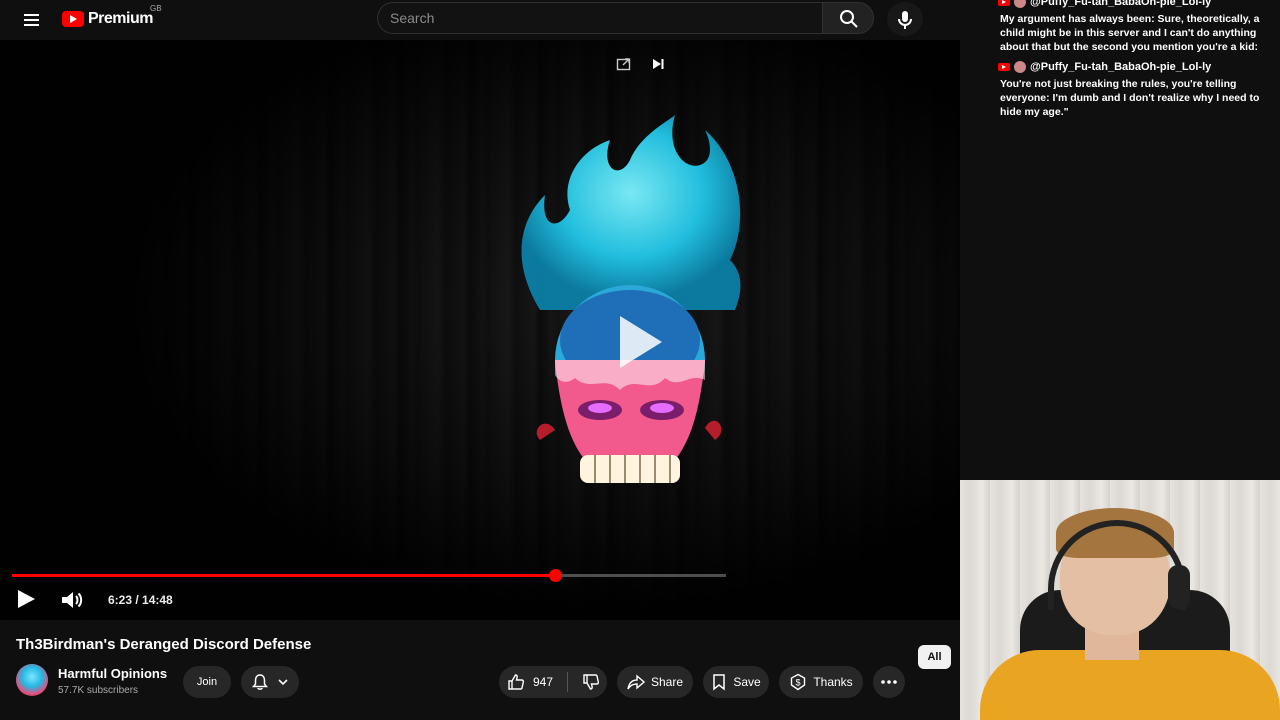 The width and height of the screenshot is (1280, 720). I want to click on webcam-overlay, so click(1120, 600).